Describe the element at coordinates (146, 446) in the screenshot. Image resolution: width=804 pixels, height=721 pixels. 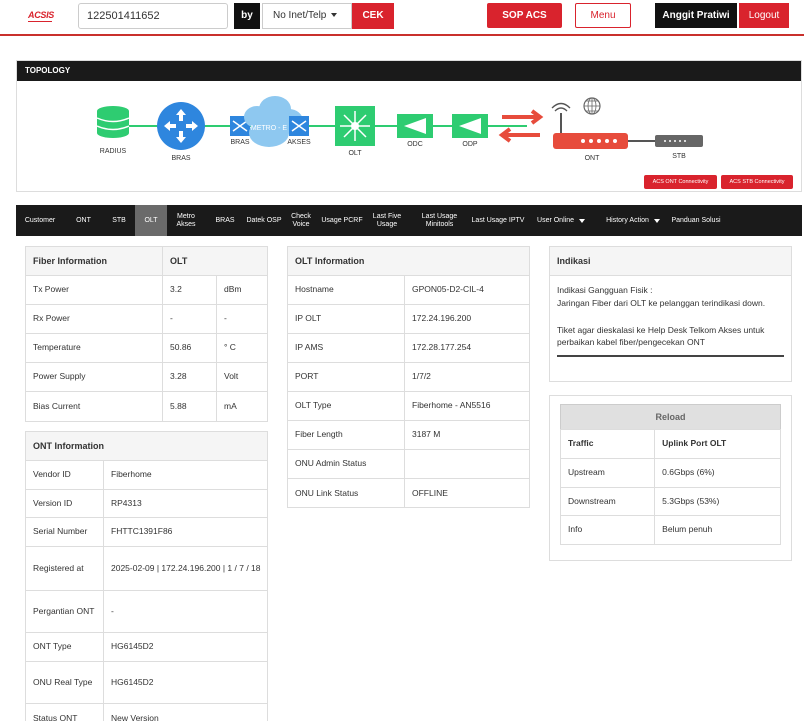
I see `ont-info-title: ONT Information` at that location.